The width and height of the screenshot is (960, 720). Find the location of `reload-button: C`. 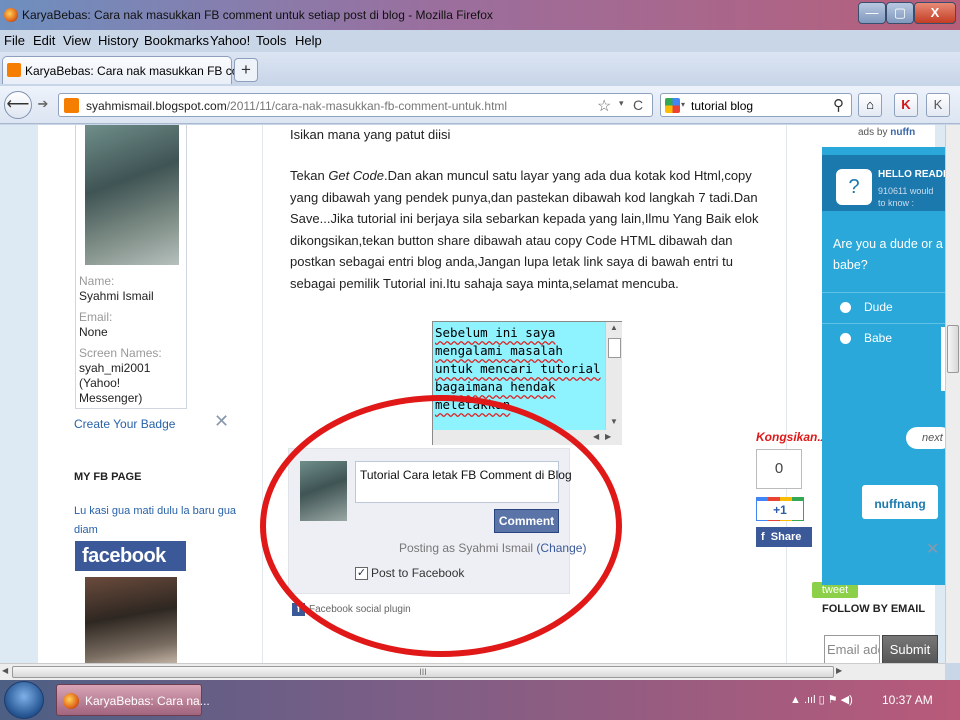

reload-button: C is located at coordinates (638, 105).